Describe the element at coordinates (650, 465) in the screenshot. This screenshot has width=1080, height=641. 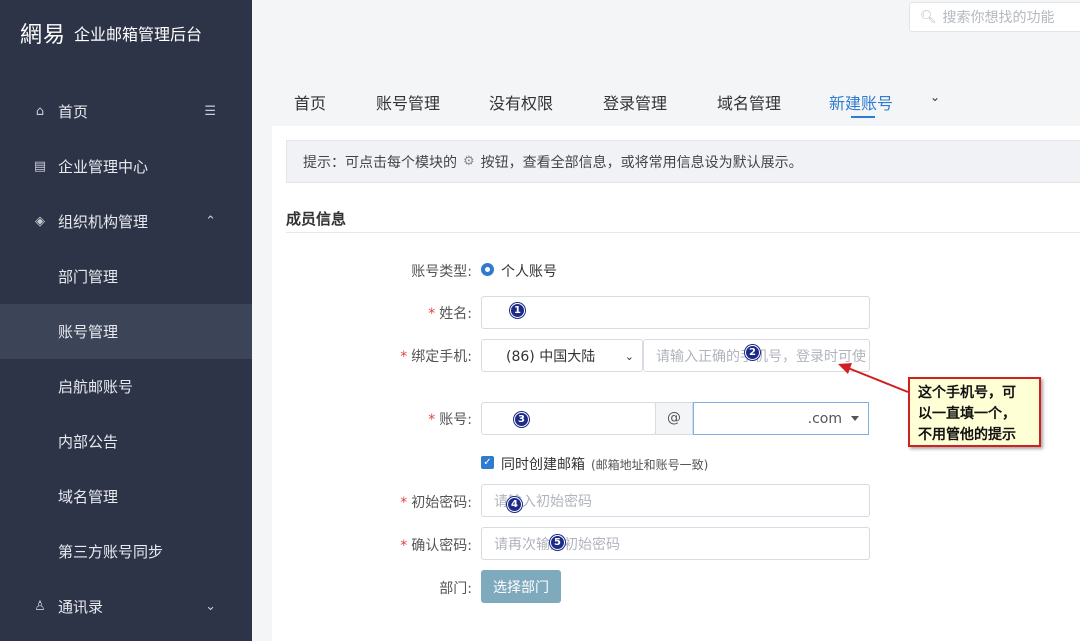
I see `create-mailbox-hint: (邮箱地址和账号一致)` at that location.